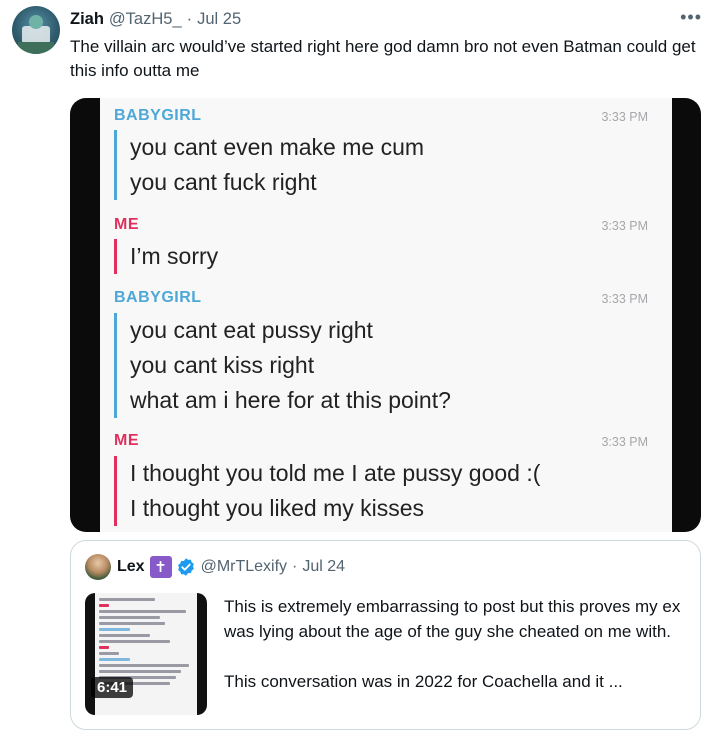  What do you see at coordinates (219, 19) in the screenshot?
I see `tweet-date: Jul 25` at bounding box center [219, 19].